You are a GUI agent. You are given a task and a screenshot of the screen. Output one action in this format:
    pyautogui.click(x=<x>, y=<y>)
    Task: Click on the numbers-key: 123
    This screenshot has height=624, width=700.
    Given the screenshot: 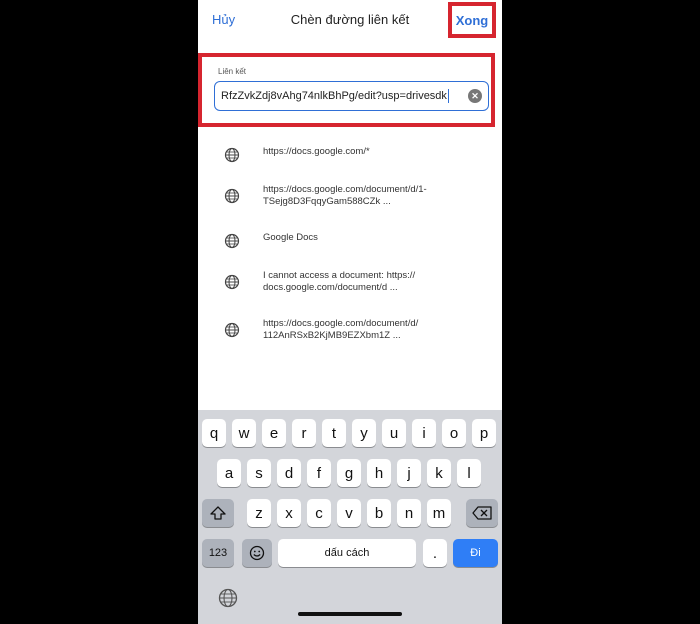 What is the action you would take?
    pyautogui.click(x=218, y=553)
    